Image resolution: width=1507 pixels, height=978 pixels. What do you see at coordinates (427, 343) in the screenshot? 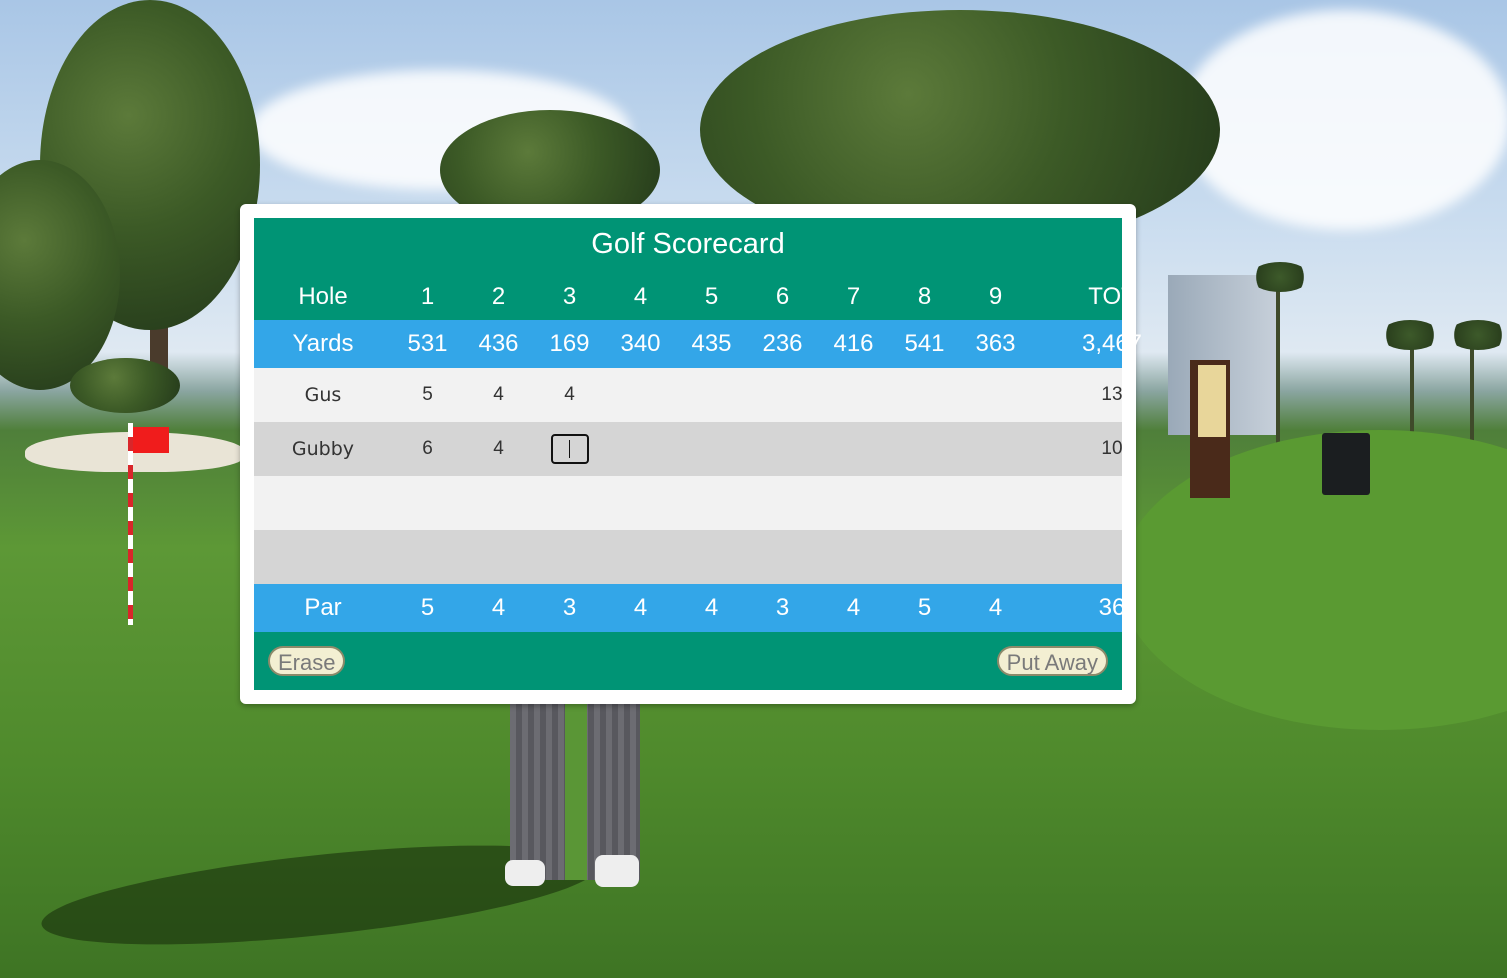
I see `yards-value: 531` at bounding box center [427, 343].